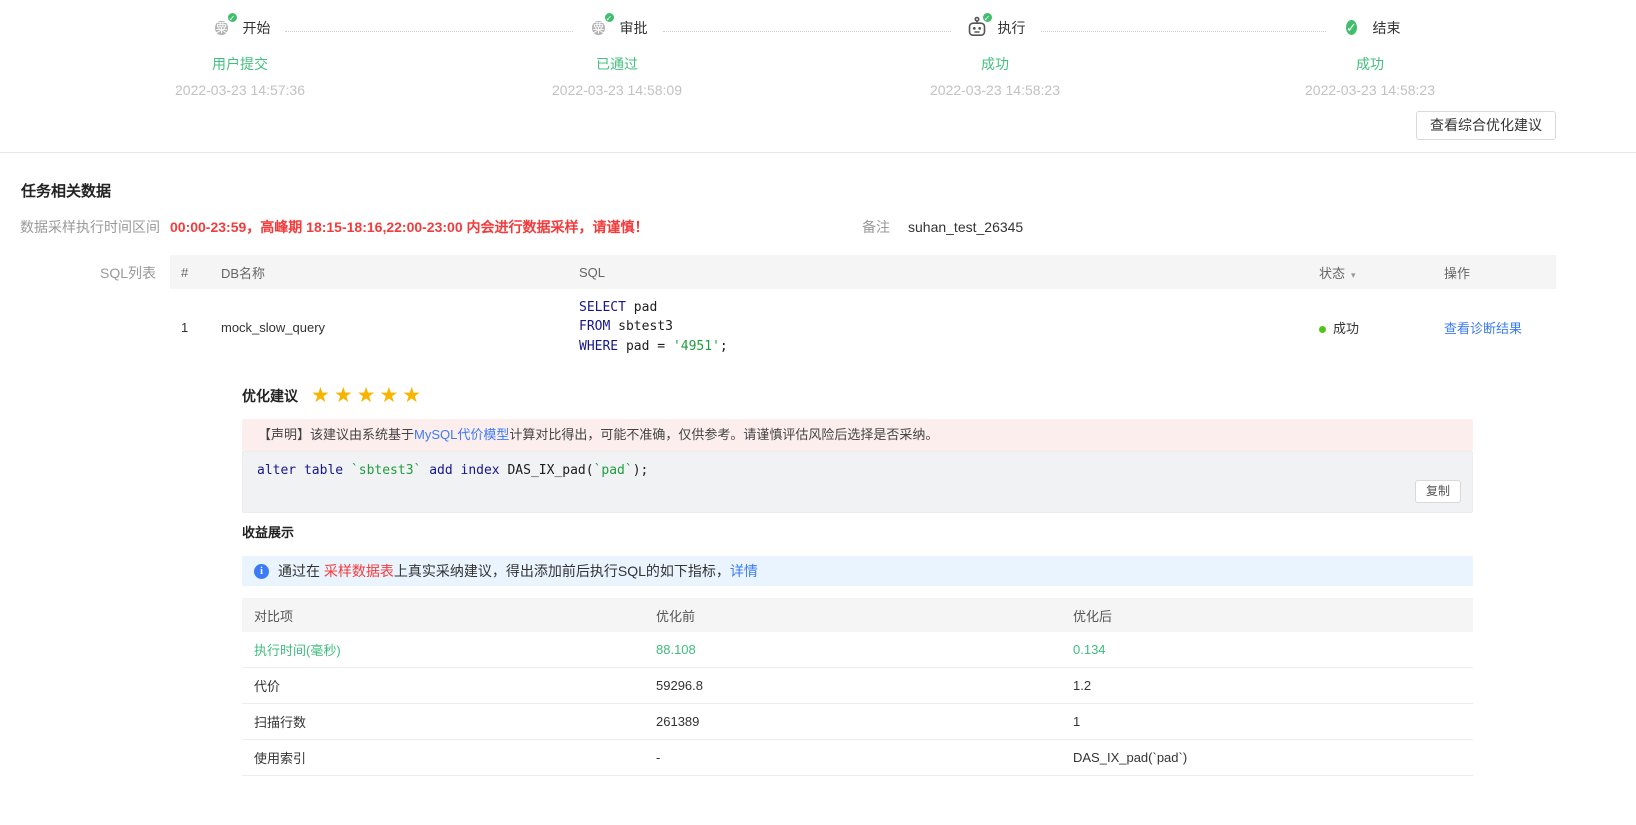  What do you see at coordinates (658, 757) in the screenshot?
I see `before-value: -` at bounding box center [658, 757].